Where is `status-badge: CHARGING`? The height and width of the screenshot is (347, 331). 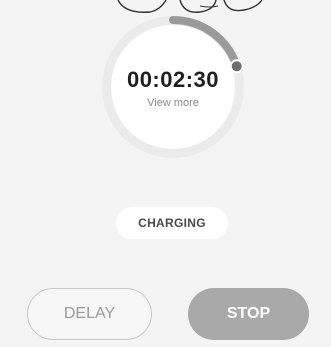 status-badge: CHARGING is located at coordinates (172, 223).